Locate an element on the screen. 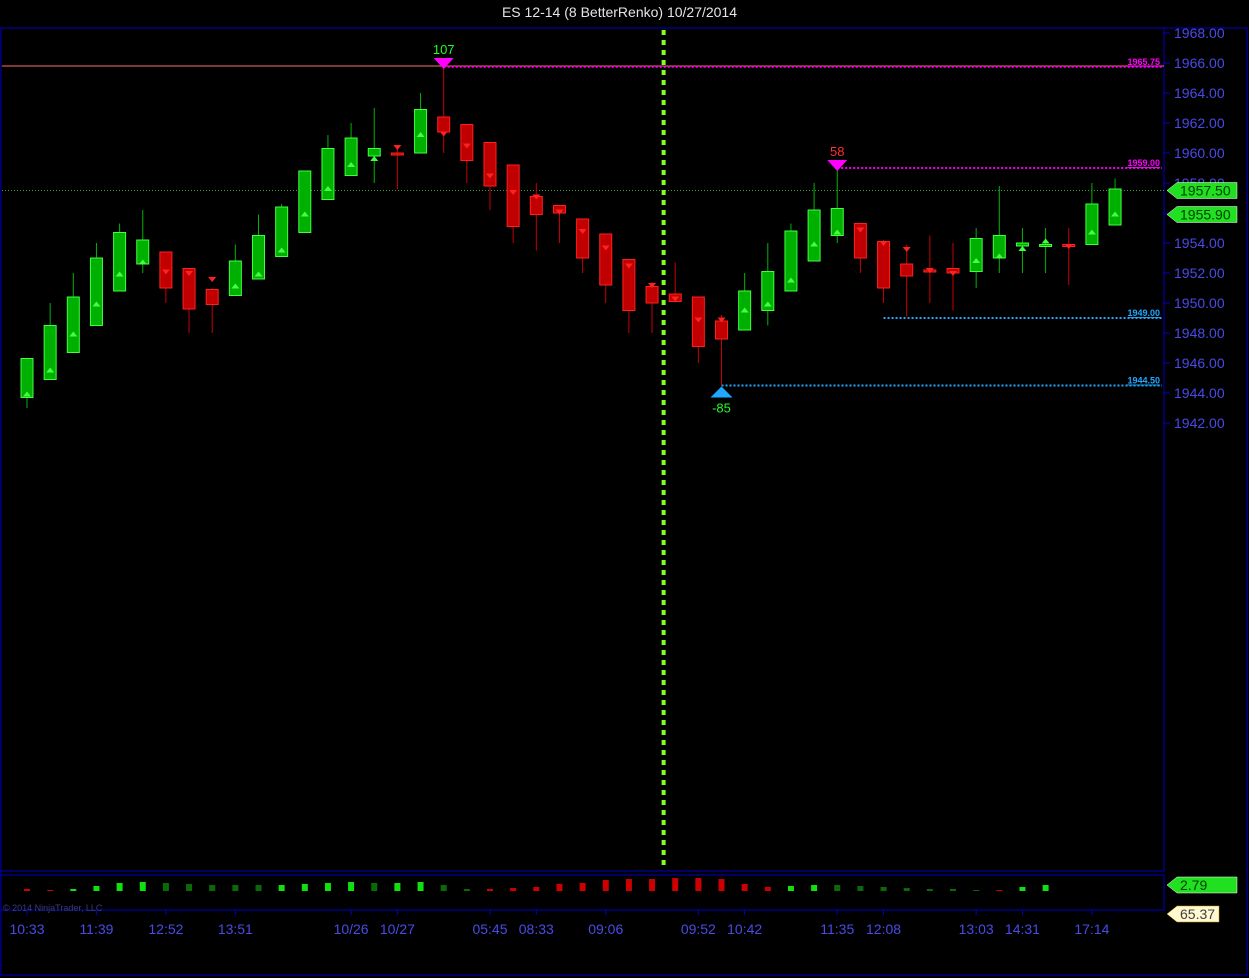  x-tick-label: 13:03 is located at coordinates (976, 929).